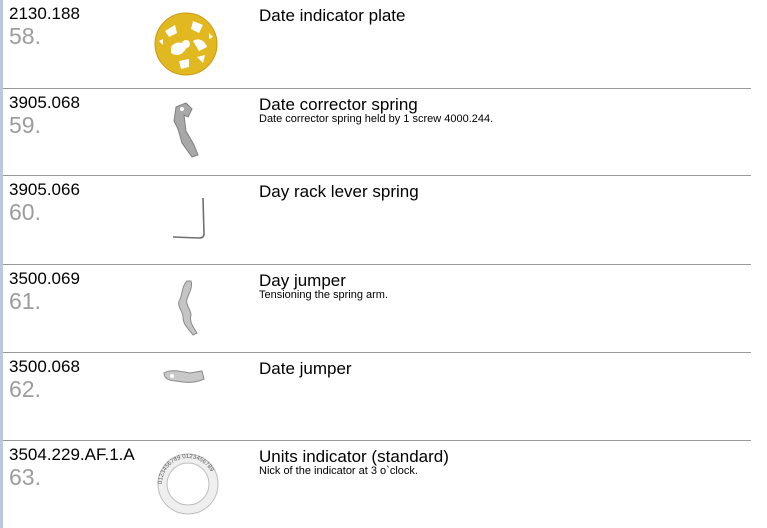 This screenshot has width=767, height=528. Describe the element at coordinates (25, 301) in the screenshot. I see `part-number: 61.` at that location.